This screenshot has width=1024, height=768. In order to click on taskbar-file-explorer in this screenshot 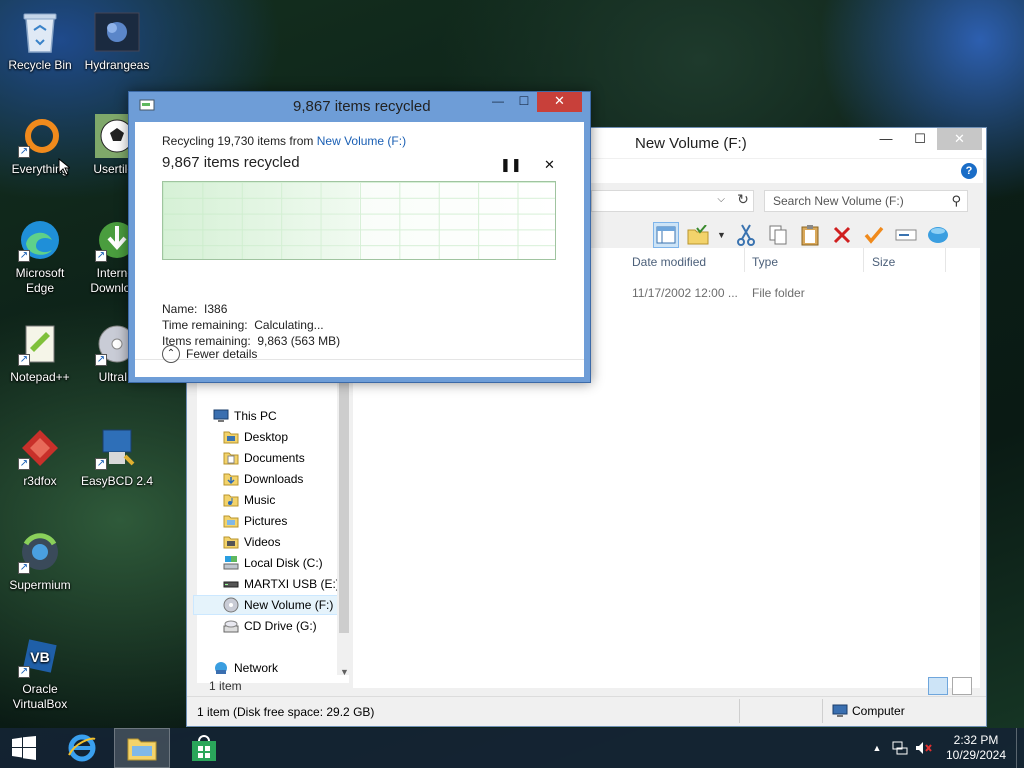, I will do `click(142, 748)`.